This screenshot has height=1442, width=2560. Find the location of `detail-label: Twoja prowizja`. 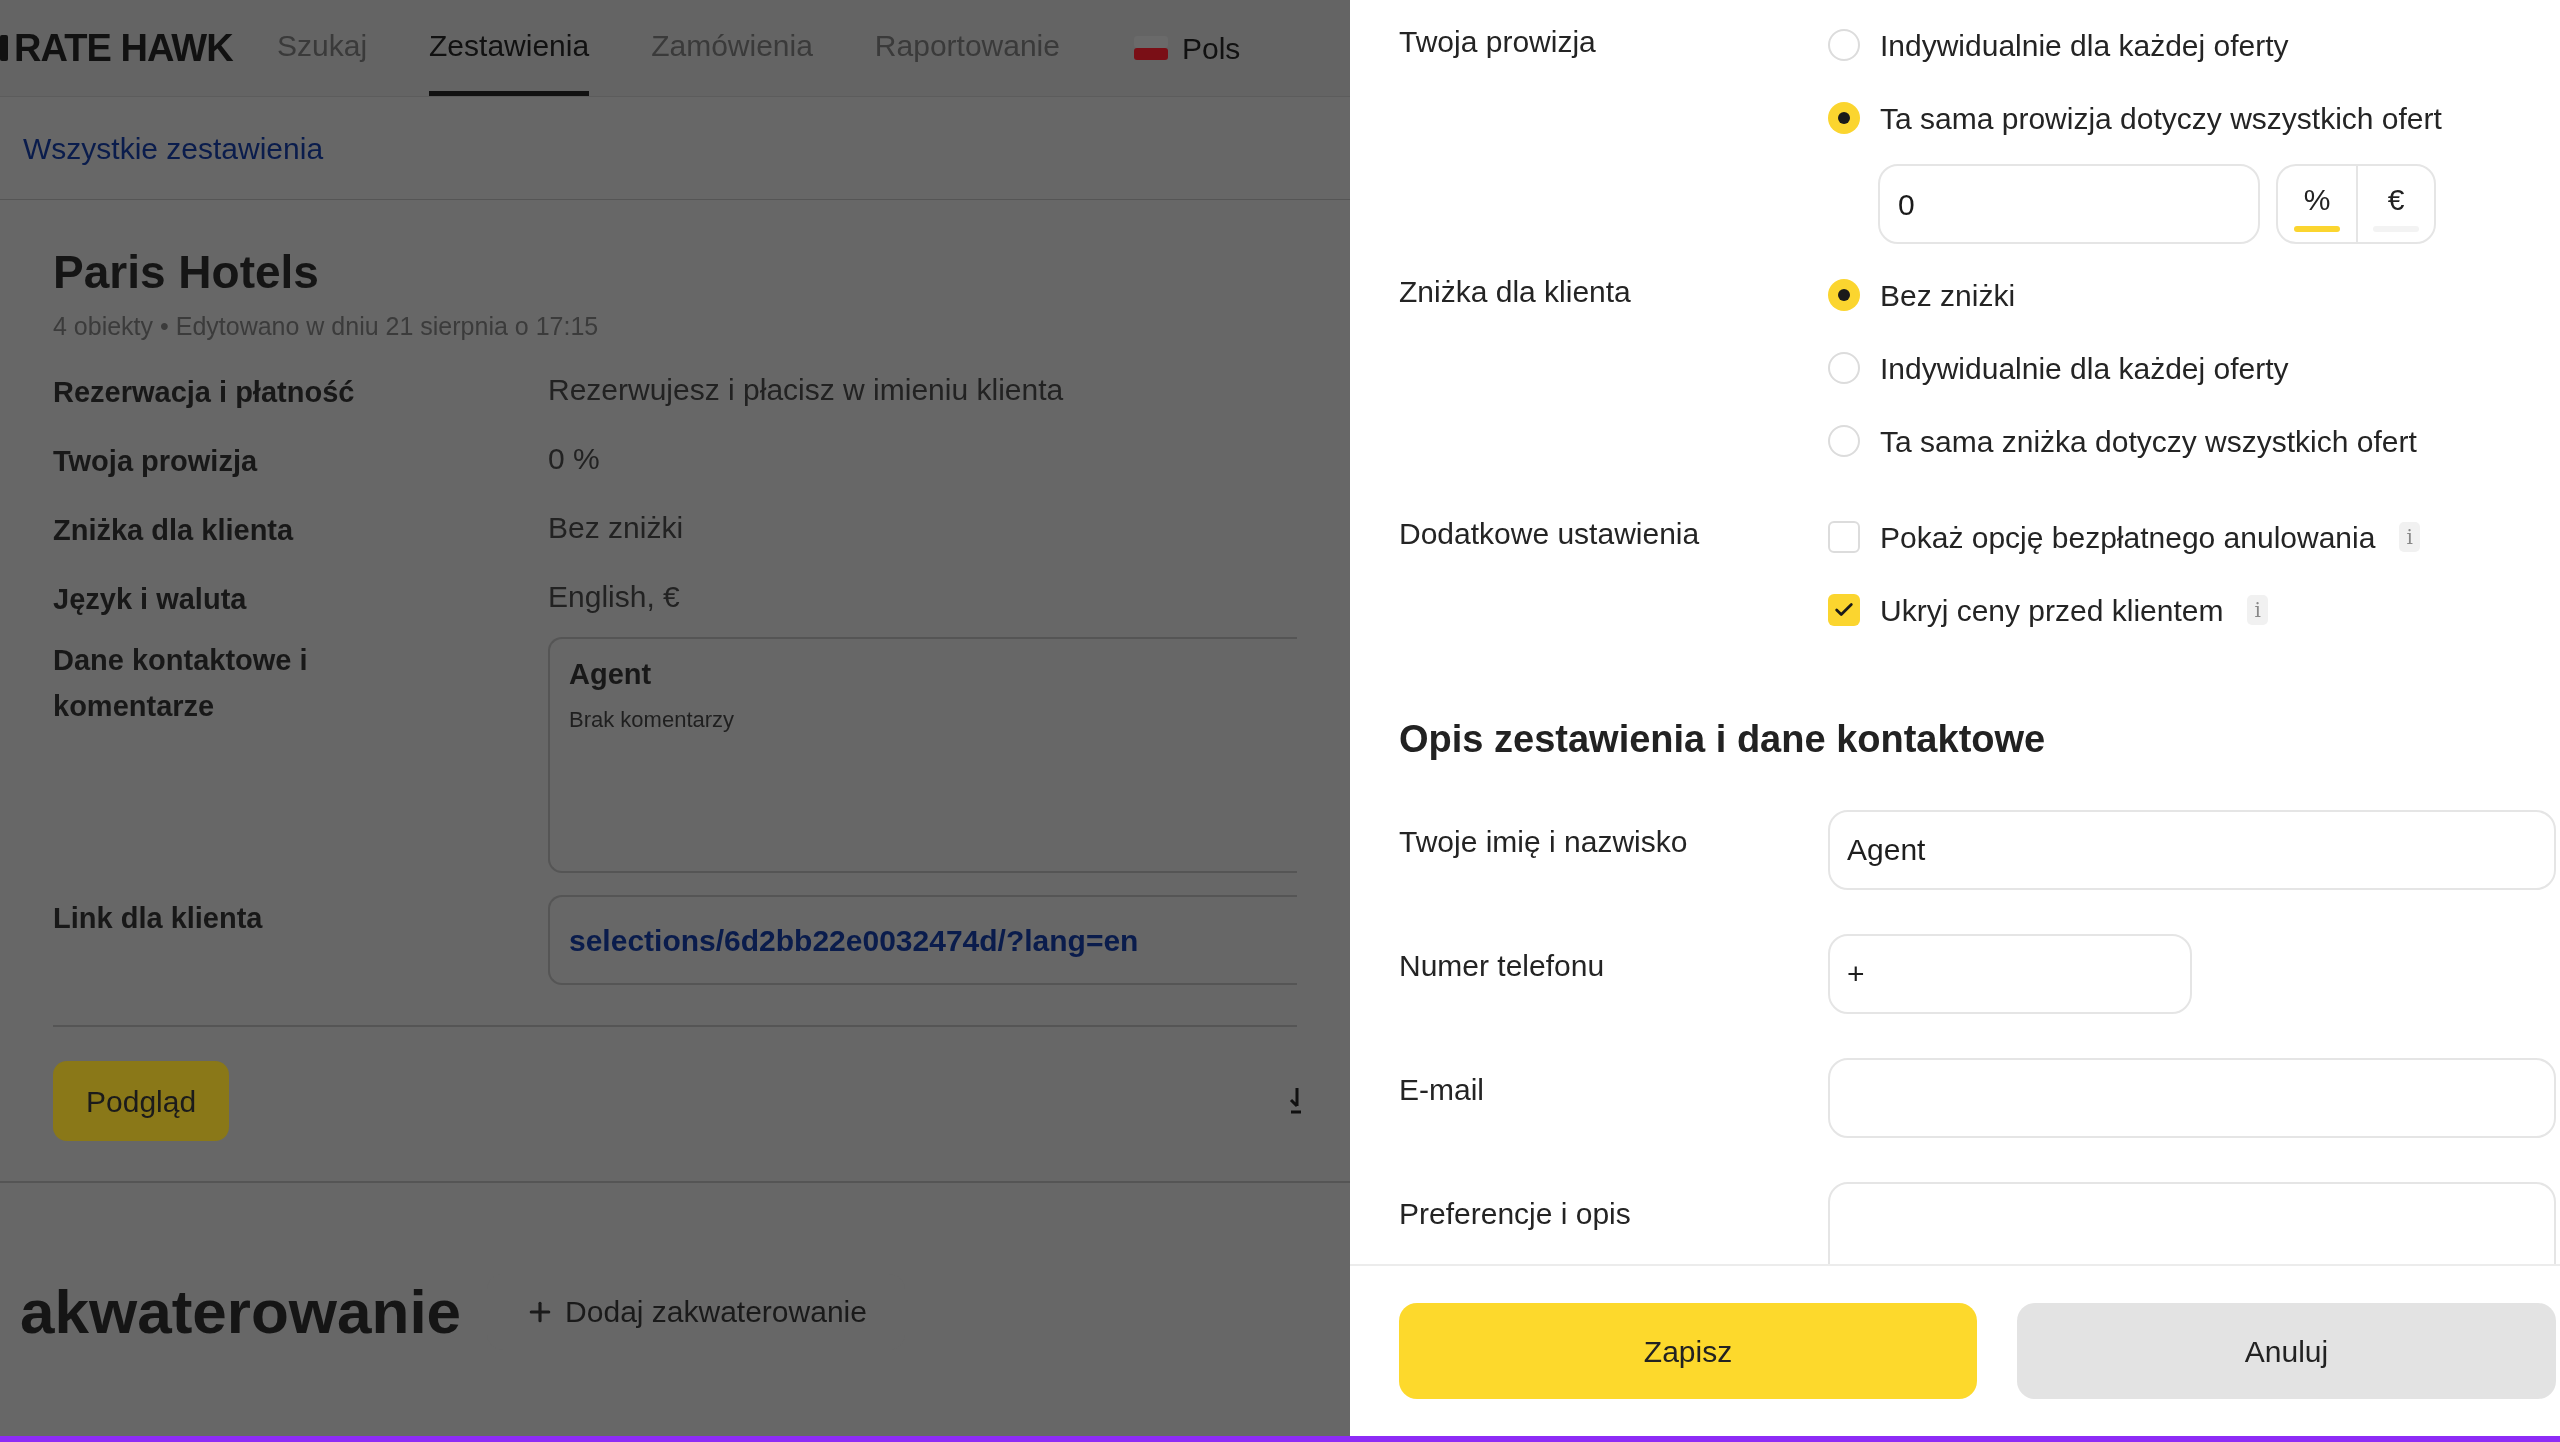

detail-label: Twoja prowizja is located at coordinates (155, 461).